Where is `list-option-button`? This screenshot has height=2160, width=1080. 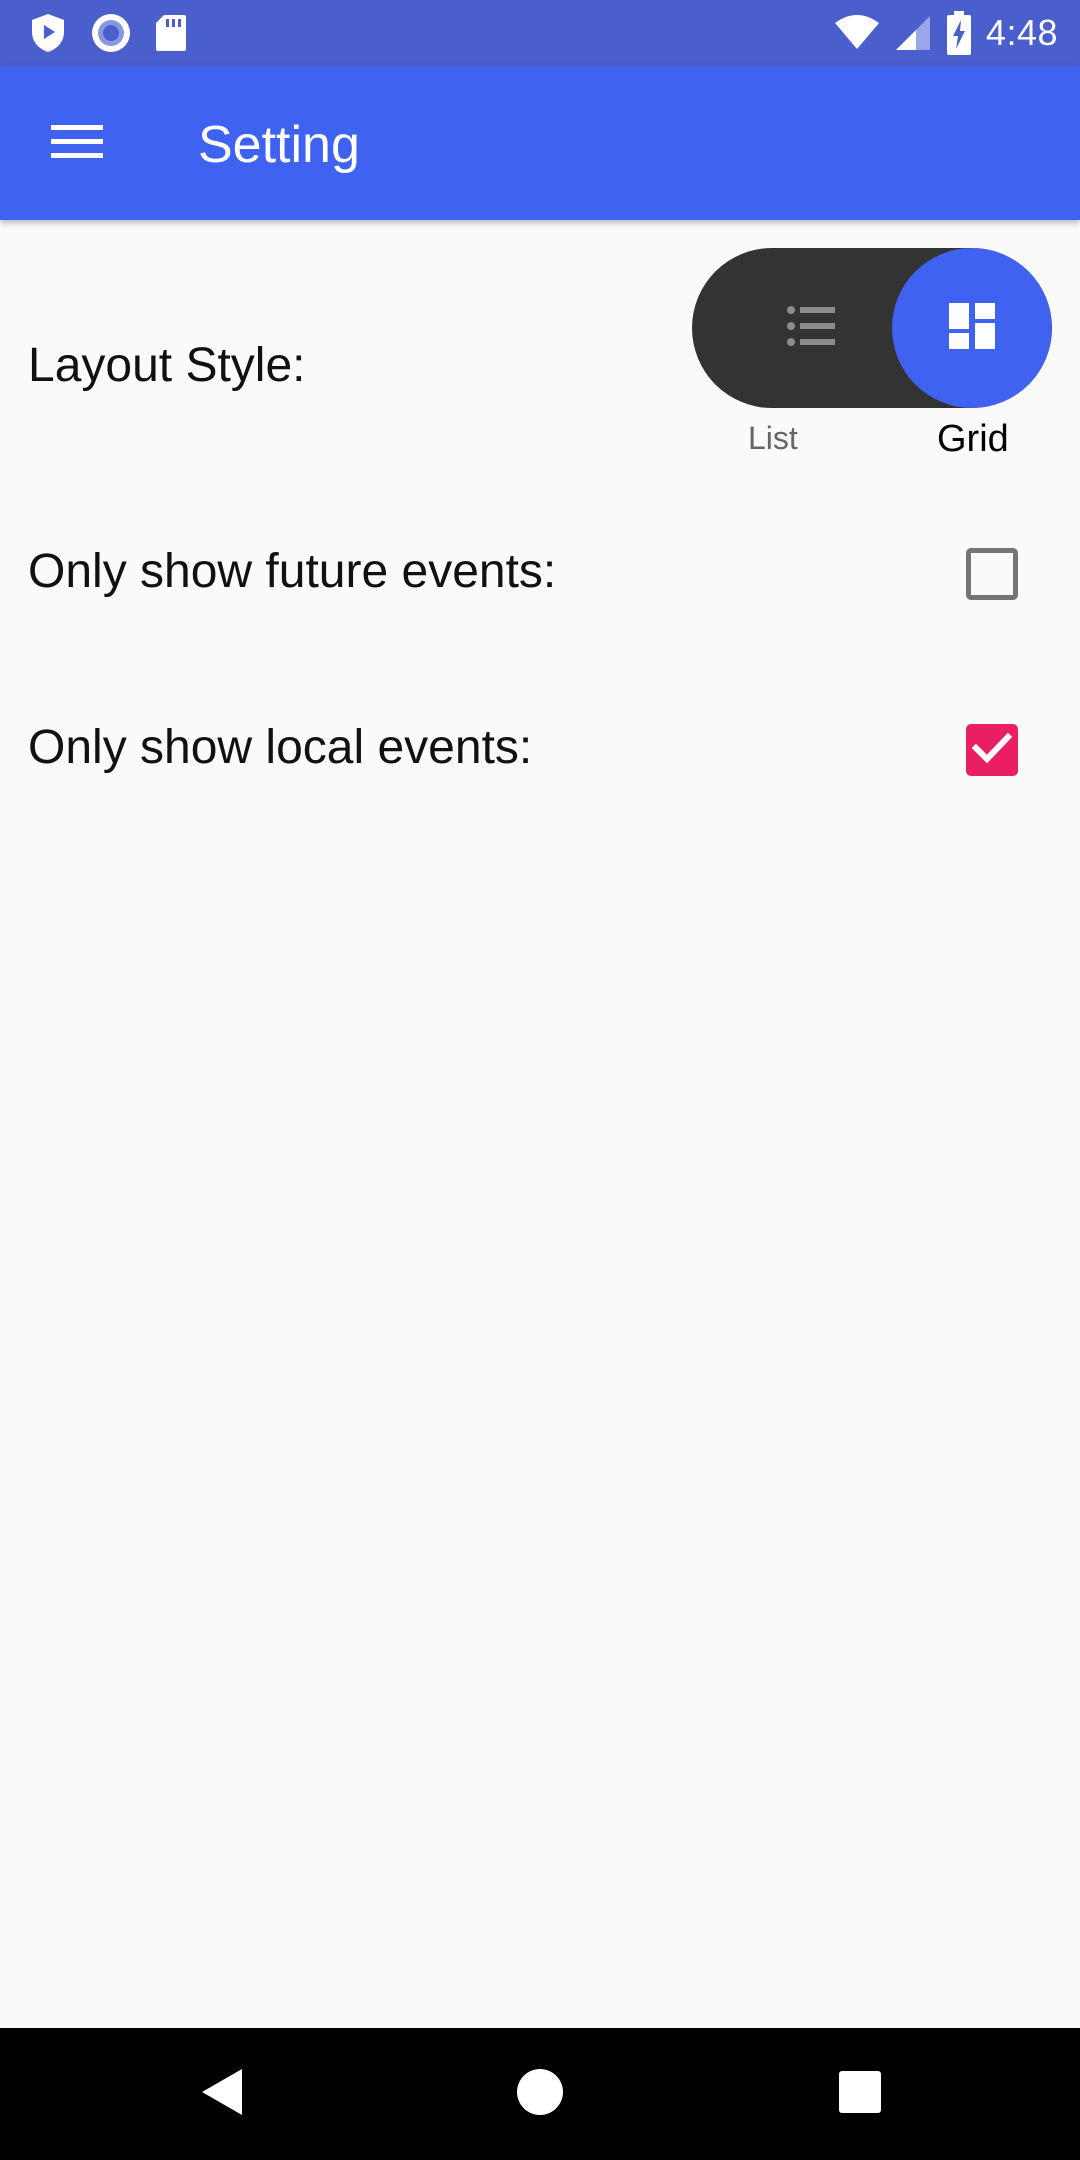 list-option-button is located at coordinates (812, 328).